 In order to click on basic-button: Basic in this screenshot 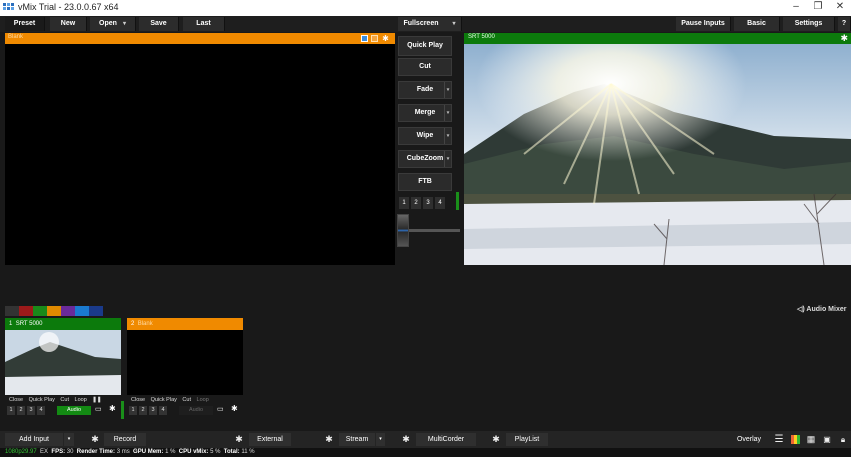, I will do `click(757, 24)`.